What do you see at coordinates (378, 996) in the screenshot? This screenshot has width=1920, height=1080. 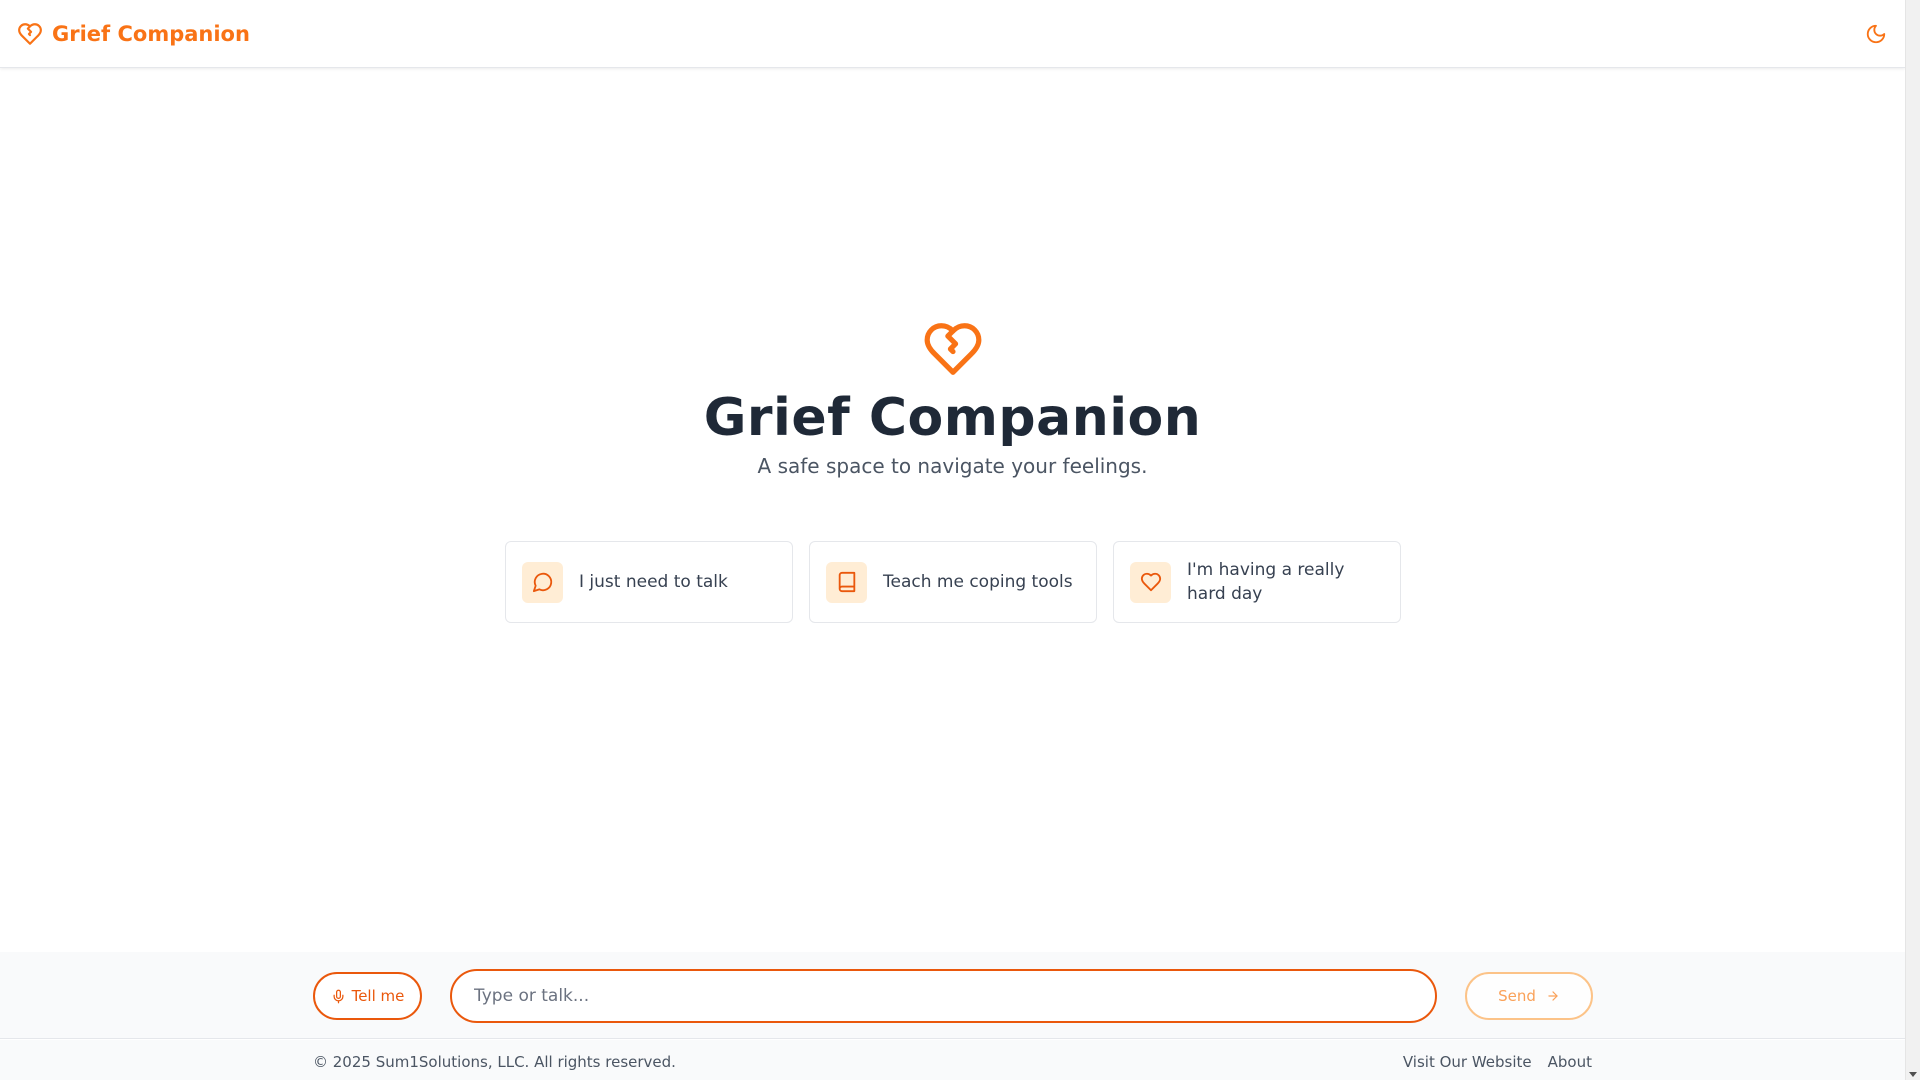 I see `tell-me-label: Tell me` at bounding box center [378, 996].